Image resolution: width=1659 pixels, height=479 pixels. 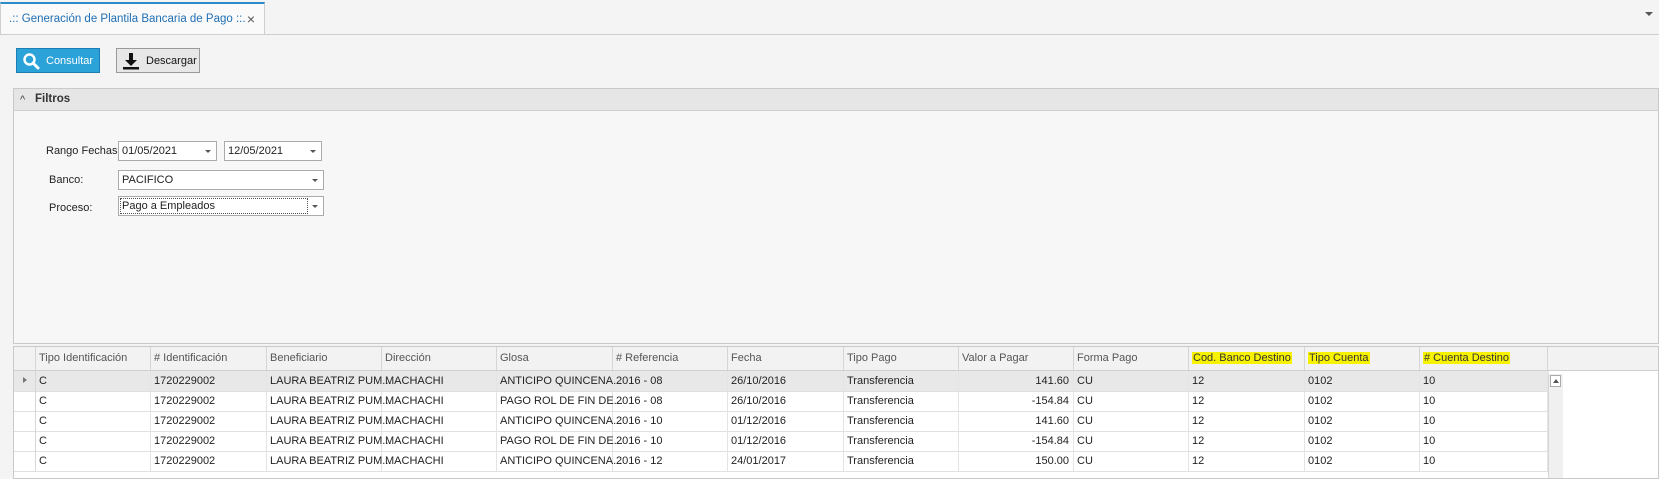 What do you see at coordinates (1484, 358) in the screenshot?
I see `column-header-cuenta-destino: # Cuenta Destino` at bounding box center [1484, 358].